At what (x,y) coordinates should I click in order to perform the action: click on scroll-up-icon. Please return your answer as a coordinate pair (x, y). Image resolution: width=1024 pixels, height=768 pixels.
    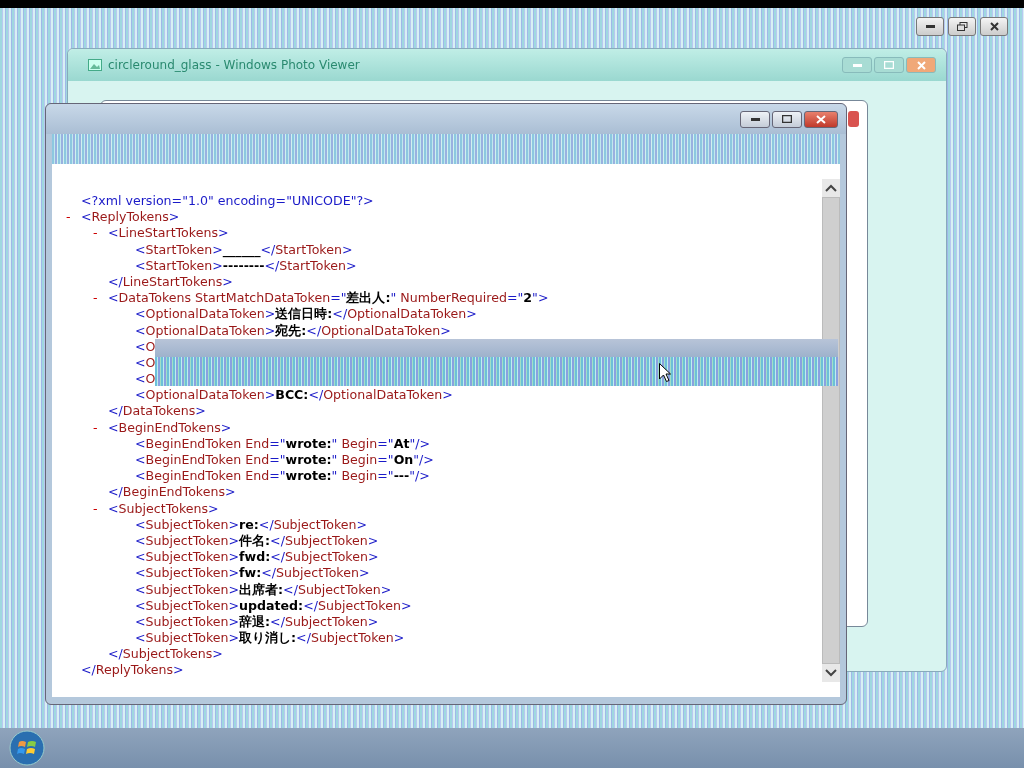
    Looking at the image, I should click on (831, 188).